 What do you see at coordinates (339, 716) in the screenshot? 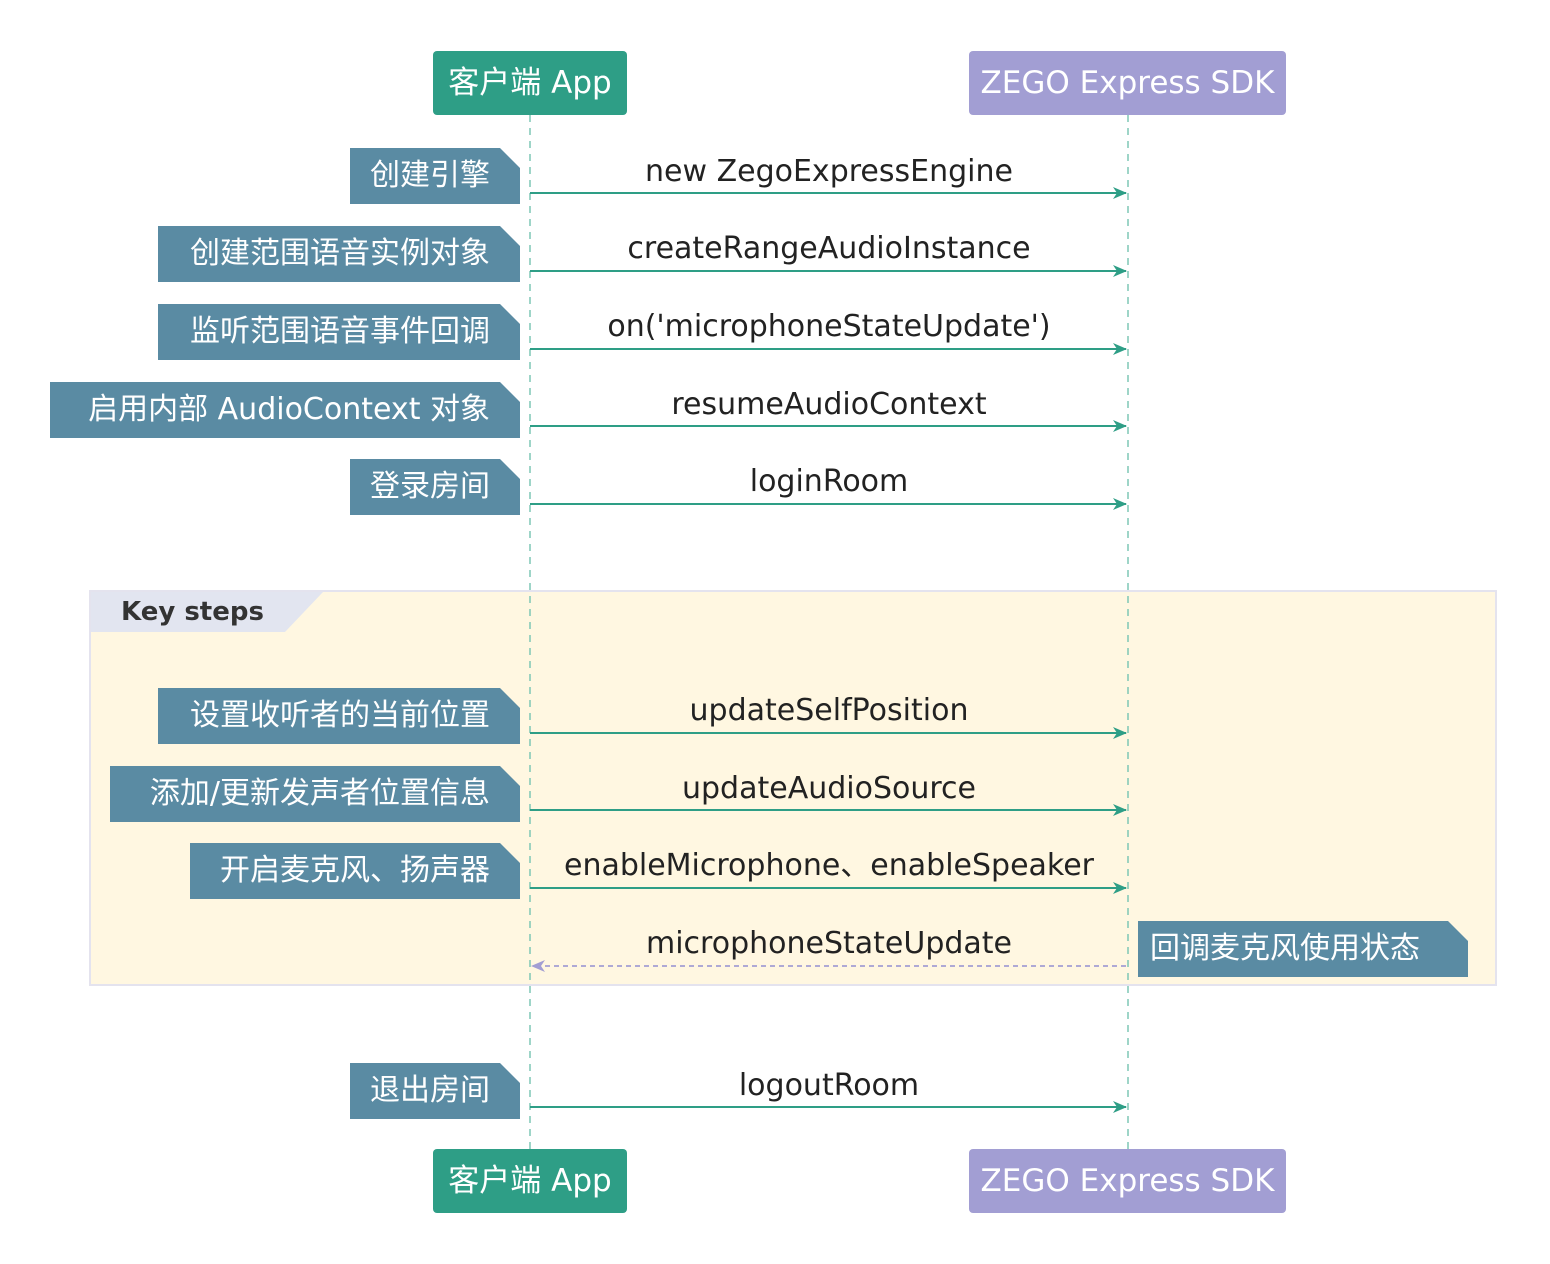
I see `note-set-listener-position: 设置收听者的当前位置` at bounding box center [339, 716].